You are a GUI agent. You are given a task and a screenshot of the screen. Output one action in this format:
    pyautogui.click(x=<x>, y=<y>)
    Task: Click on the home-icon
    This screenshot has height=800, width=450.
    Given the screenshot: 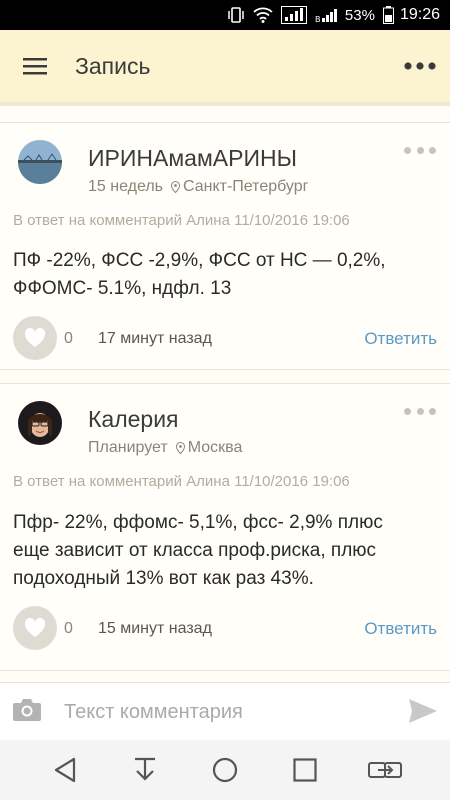 What is the action you would take?
    pyautogui.click(x=225, y=770)
    